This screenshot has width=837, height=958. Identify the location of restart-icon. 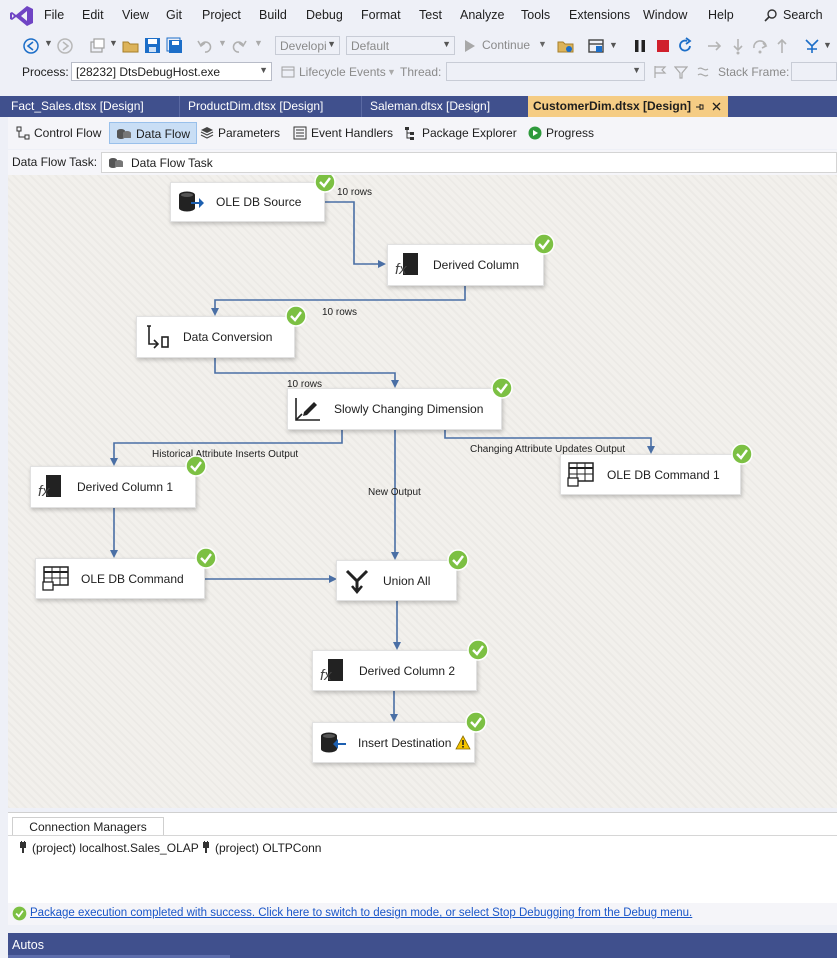
(685, 46).